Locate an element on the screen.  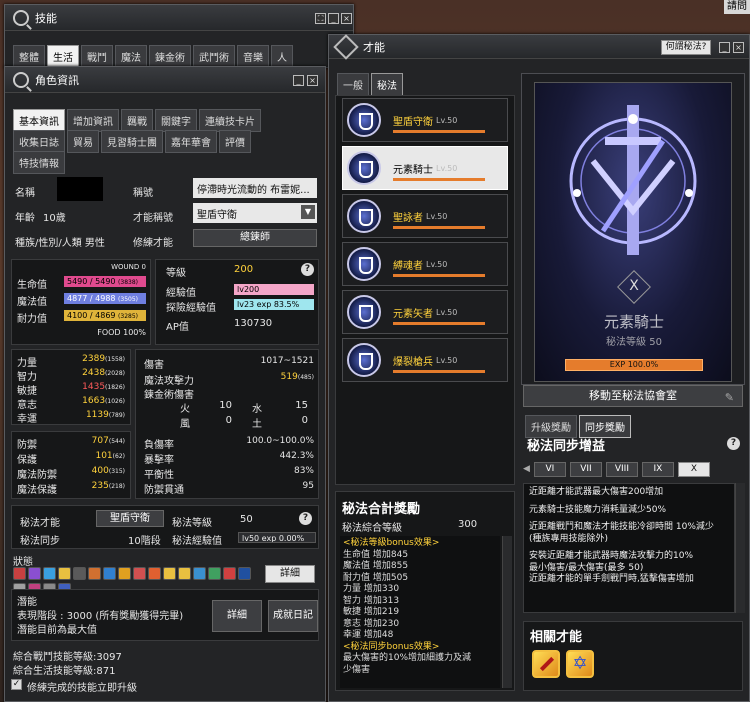
defense-label: 保護 is located at coordinates (27, 460).